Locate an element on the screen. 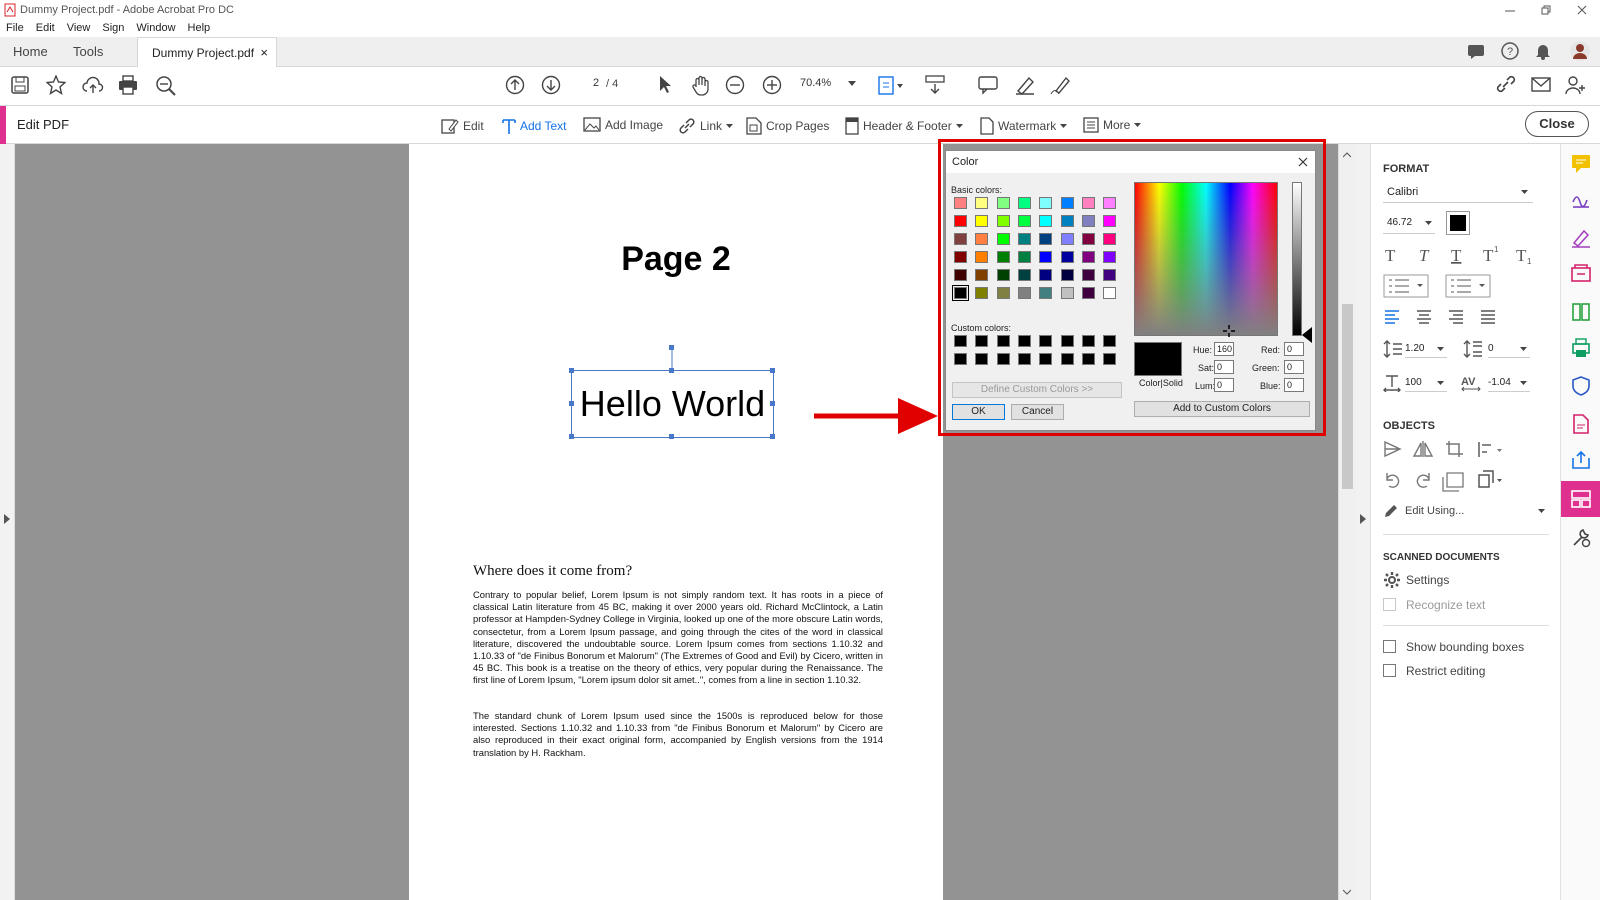 This screenshot has height=900, width=1600. font-size-select: 46.72 is located at coordinates (1409, 224).